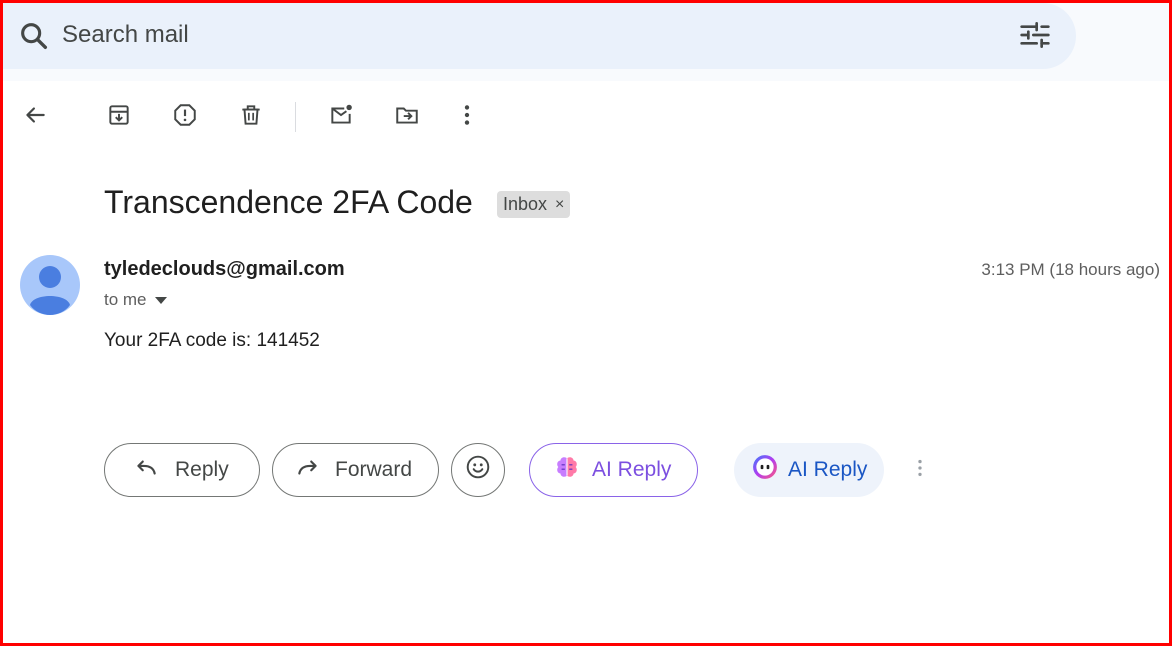  What do you see at coordinates (765, 470) in the screenshot?
I see `ai-assistant-icon` at bounding box center [765, 470].